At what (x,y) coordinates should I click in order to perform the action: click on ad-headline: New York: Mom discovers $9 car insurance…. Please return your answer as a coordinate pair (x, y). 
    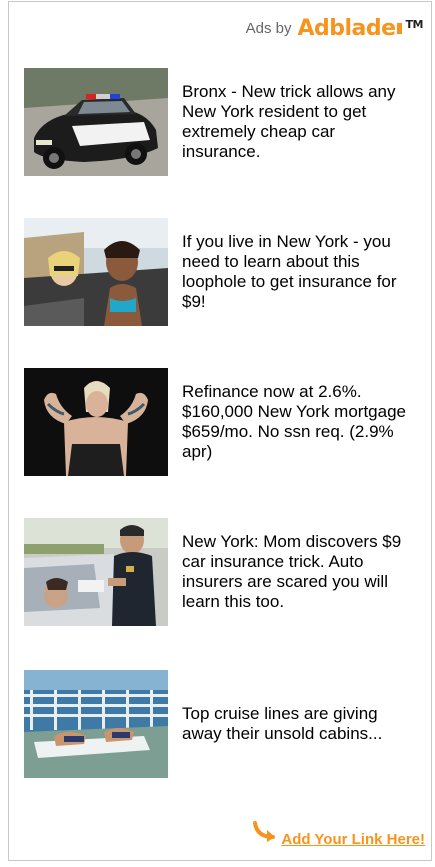
    Looking at the image, I should click on (297, 572).